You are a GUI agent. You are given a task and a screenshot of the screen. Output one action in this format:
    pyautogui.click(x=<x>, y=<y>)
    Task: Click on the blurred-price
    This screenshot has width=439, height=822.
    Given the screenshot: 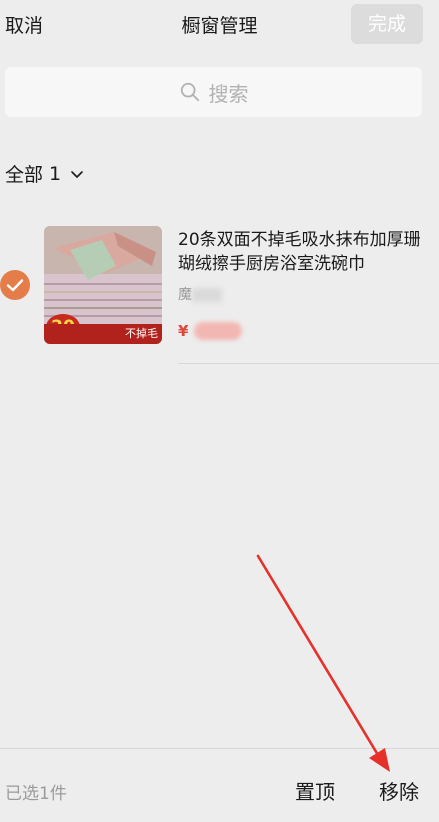 What is the action you would take?
    pyautogui.click(x=218, y=331)
    